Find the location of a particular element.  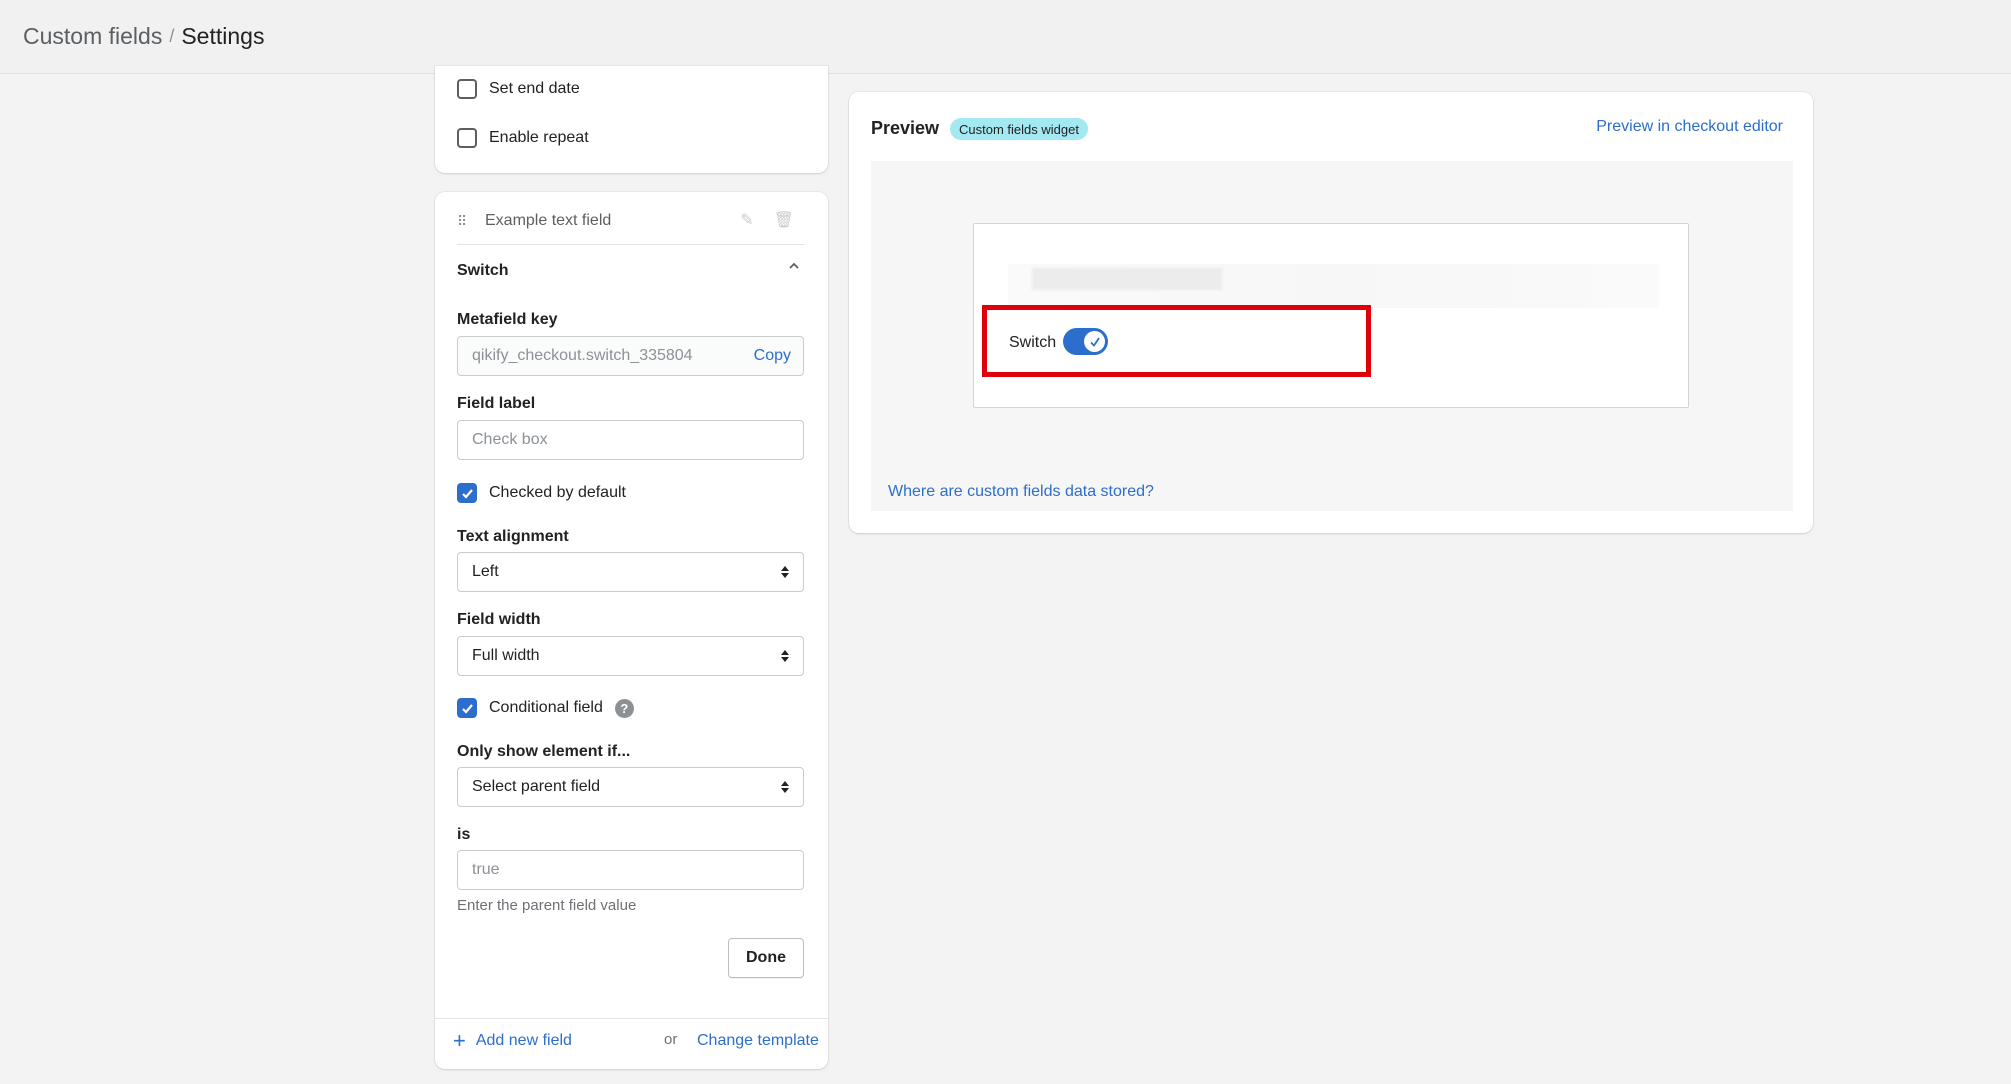

checkbox-label: Set end date is located at coordinates (534, 88).